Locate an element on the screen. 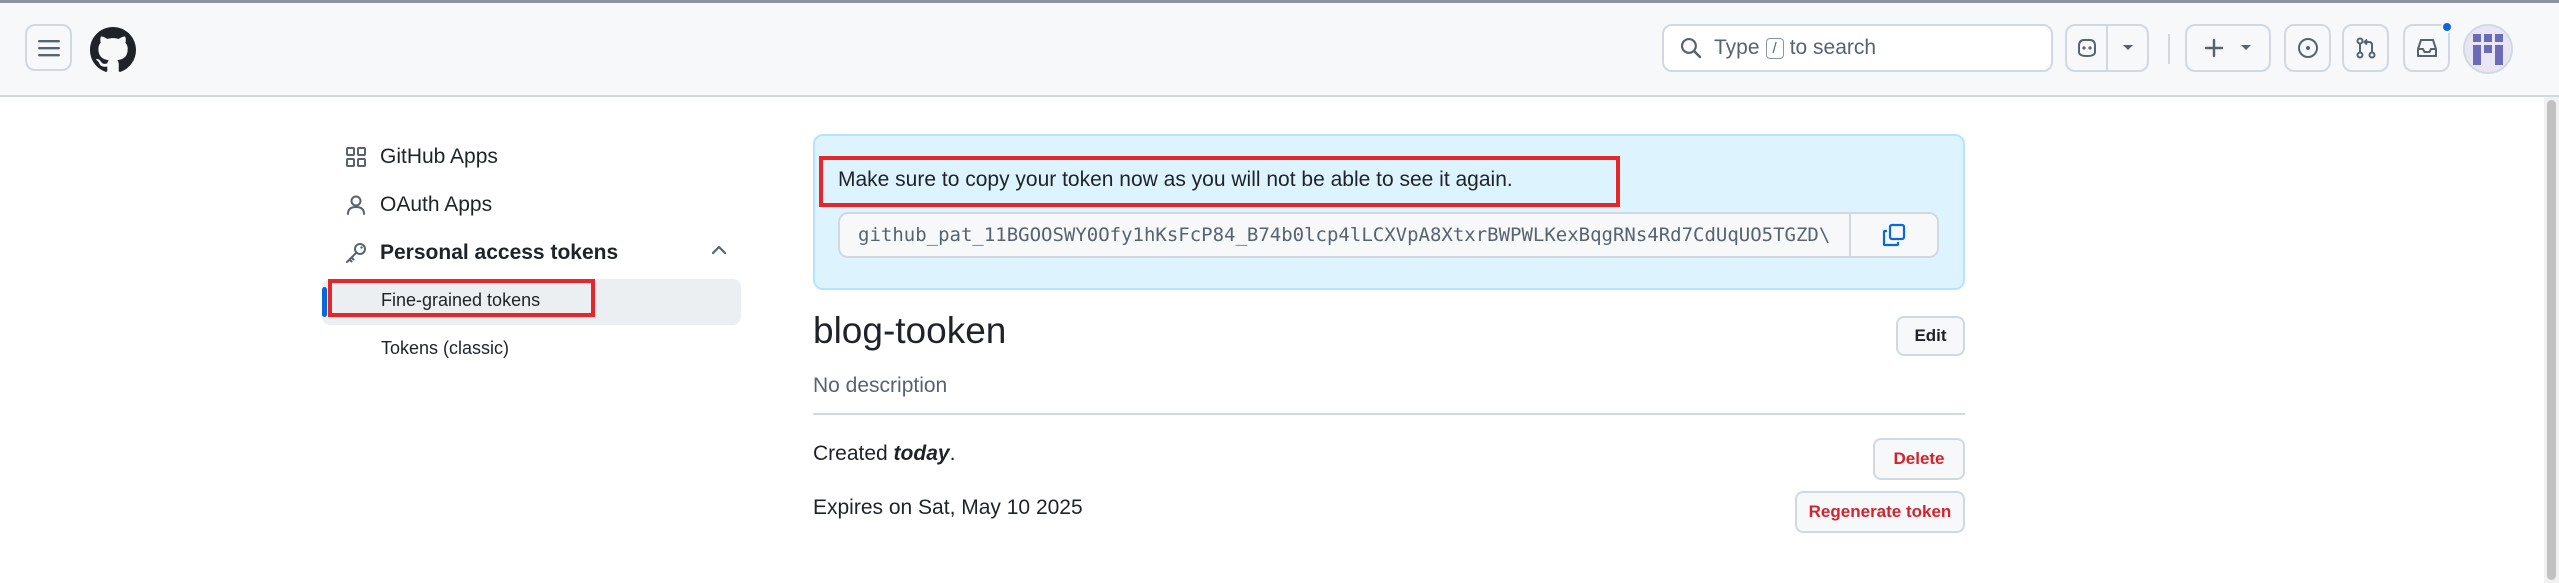 The image size is (2559, 583). selected-indicator is located at coordinates (324, 302).